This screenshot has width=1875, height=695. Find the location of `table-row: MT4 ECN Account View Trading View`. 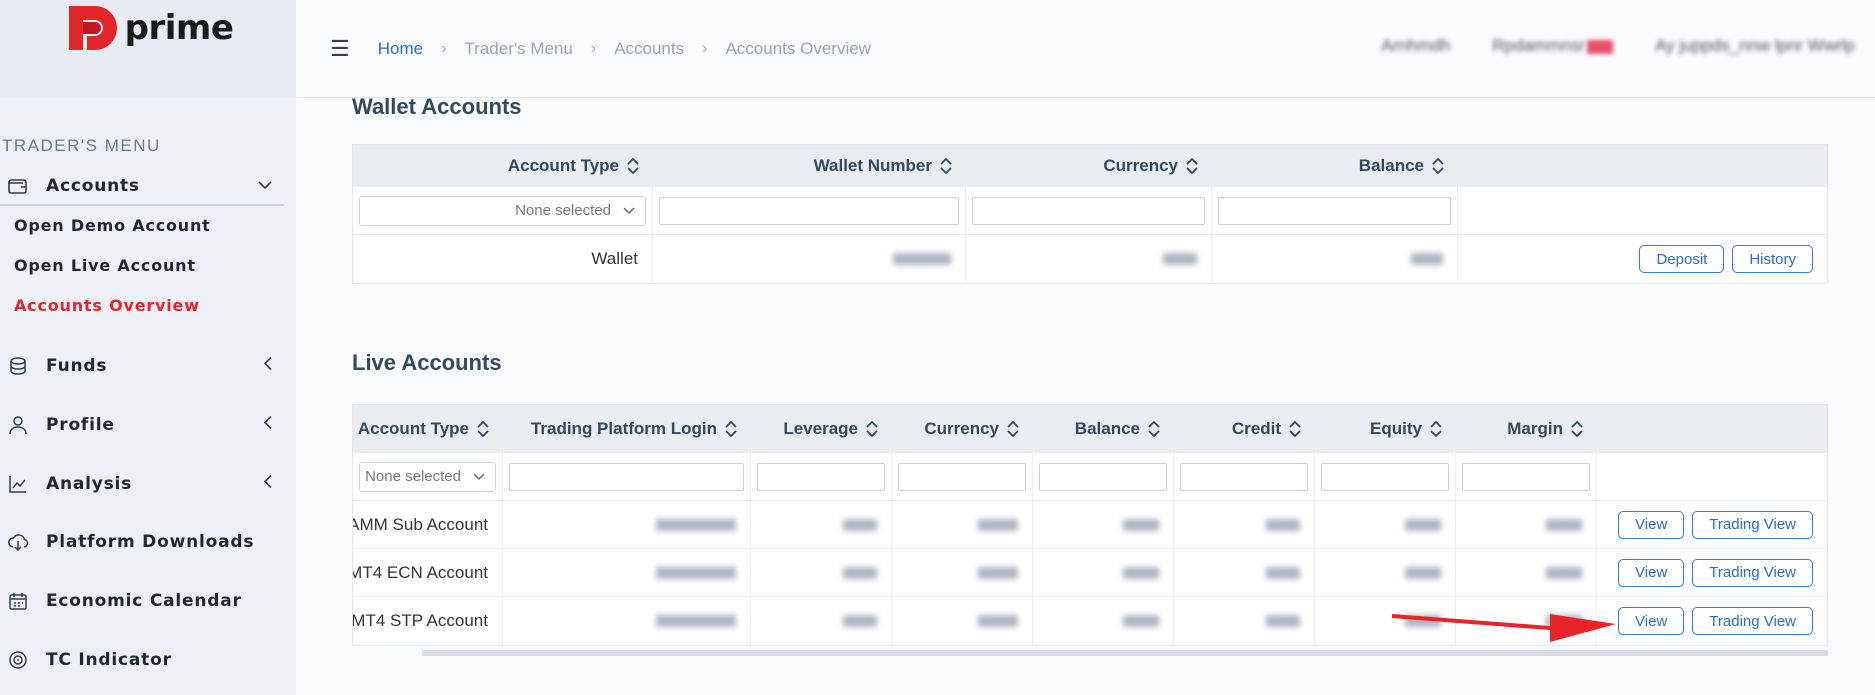

table-row: MT4 ECN Account View Trading View is located at coordinates (1090, 573).